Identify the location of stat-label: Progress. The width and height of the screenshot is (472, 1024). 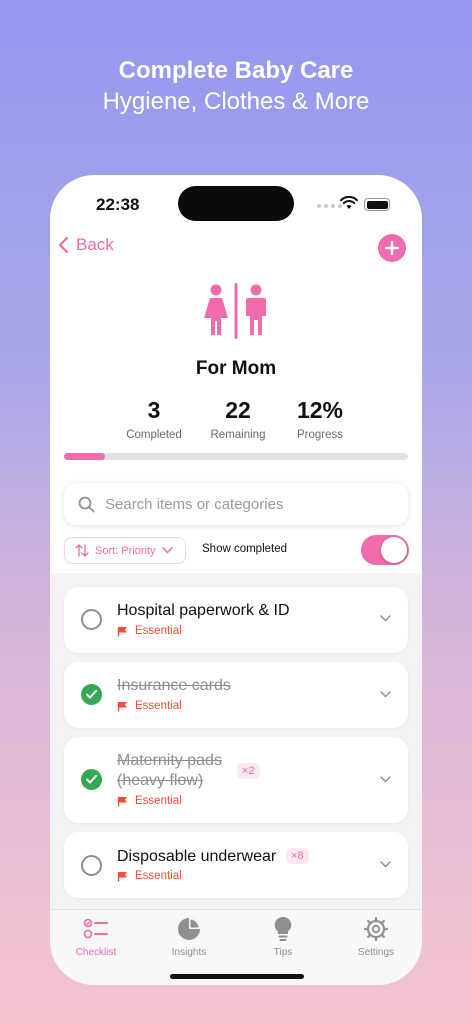
(320, 435).